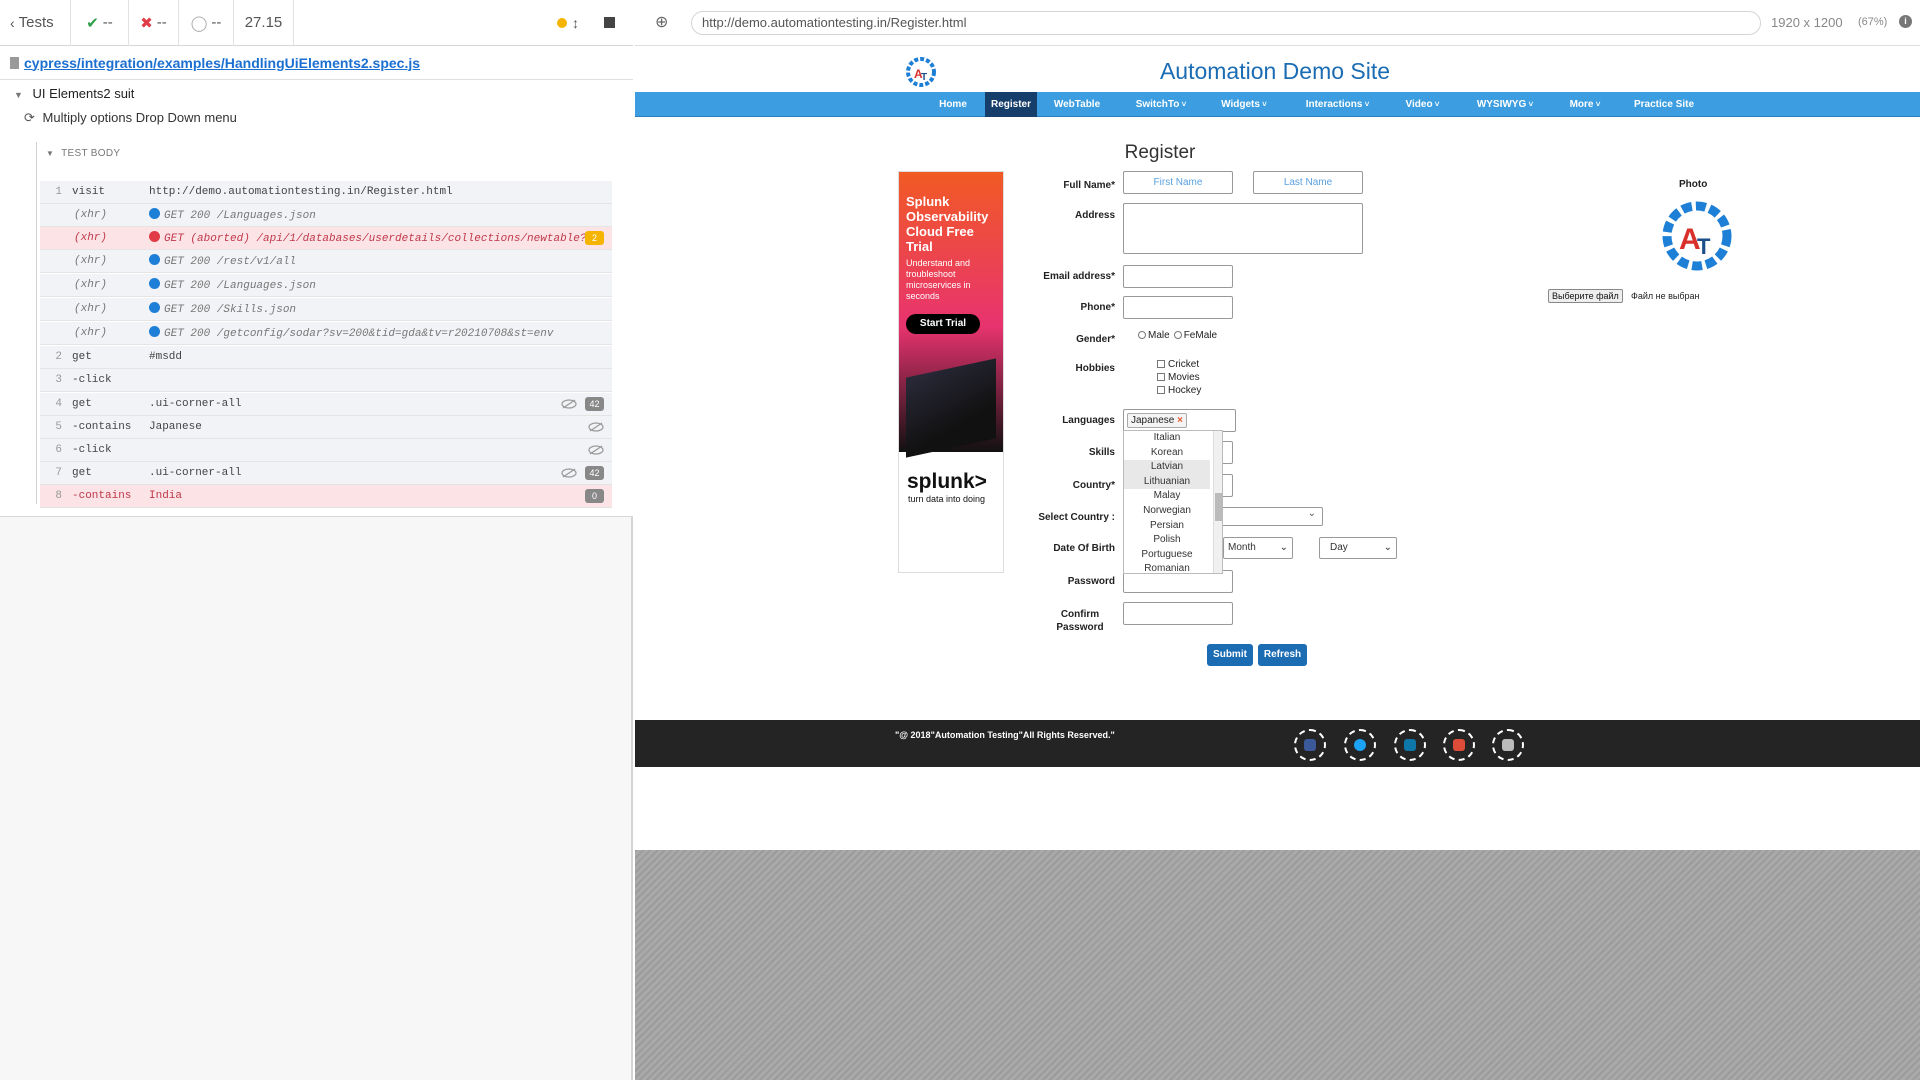  I want to click on command-row: 2 get #msdd, so click(326, 357).